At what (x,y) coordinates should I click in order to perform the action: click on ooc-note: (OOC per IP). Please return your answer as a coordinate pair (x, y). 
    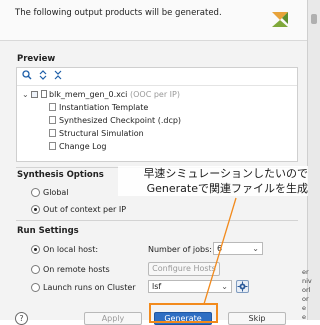
    Looking at the image, I should click on (155, 94).